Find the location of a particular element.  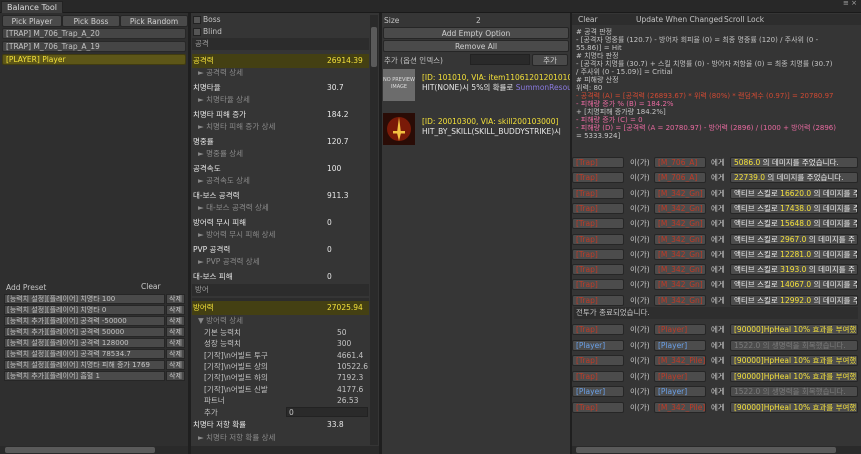

option-desc: HIT(NONE)시 5%의 확률로 SummonResou is located at coordinates (496, 87).